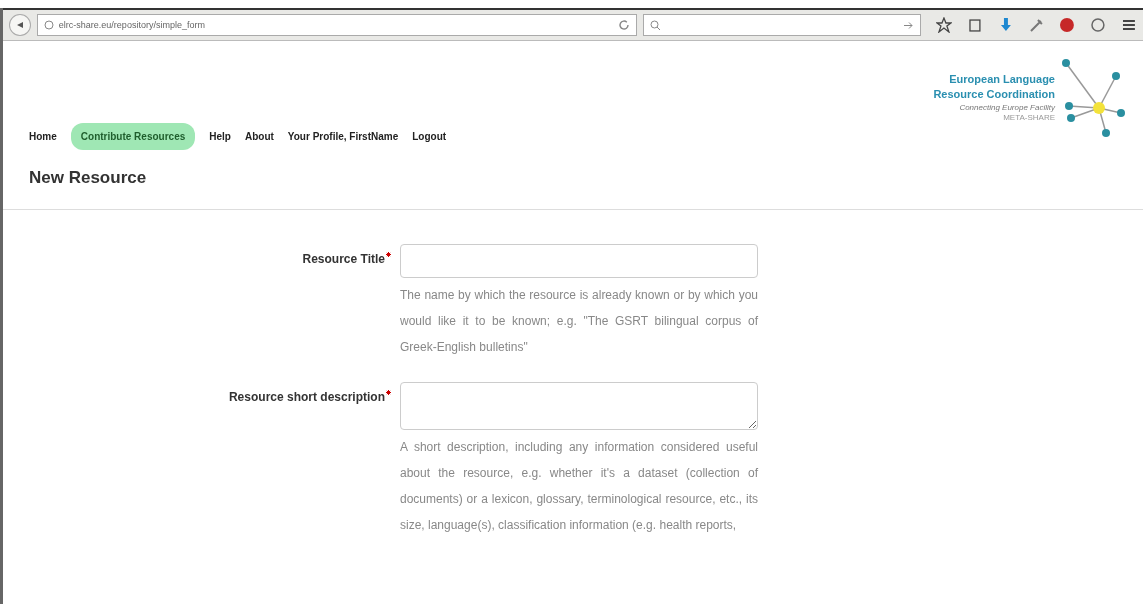  Describe the element at coordinates (908, 25) in the screenshot. I see `arrow-icon` at that location.